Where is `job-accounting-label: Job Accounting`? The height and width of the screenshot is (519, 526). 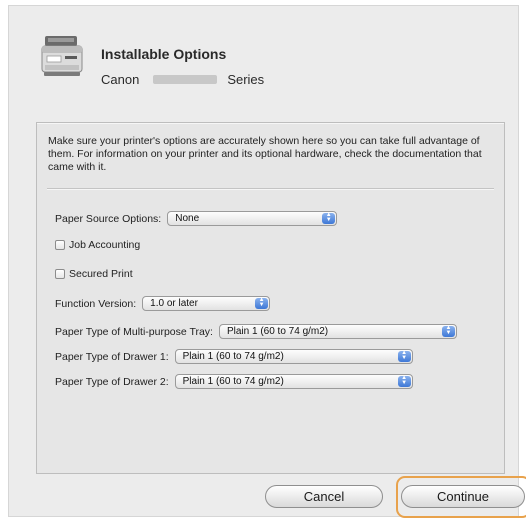 job-accounting-label: Job Accounting is located at coordinates (104, 245).